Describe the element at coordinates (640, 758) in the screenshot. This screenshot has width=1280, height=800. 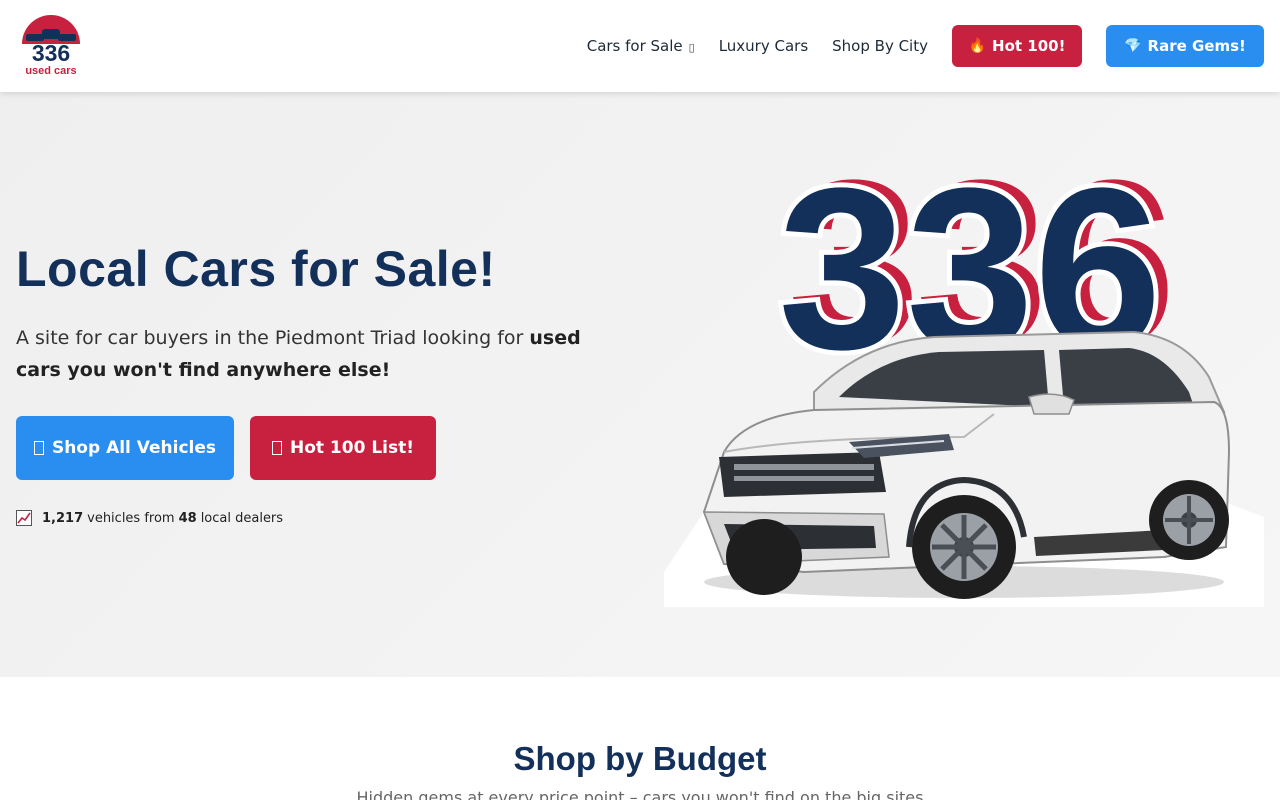
I see `section-title-budget: Shop by Budget` at that location.